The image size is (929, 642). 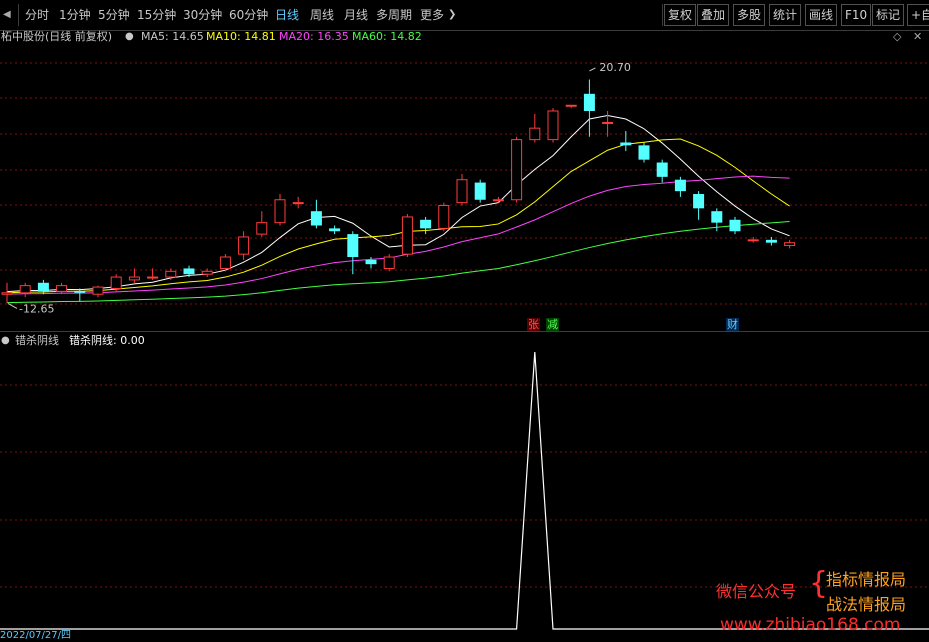 What do you see at coordinates (114, 15) in the screenshot?
I see `tab-5min: 5分钟` at bounding box center [114, 15].